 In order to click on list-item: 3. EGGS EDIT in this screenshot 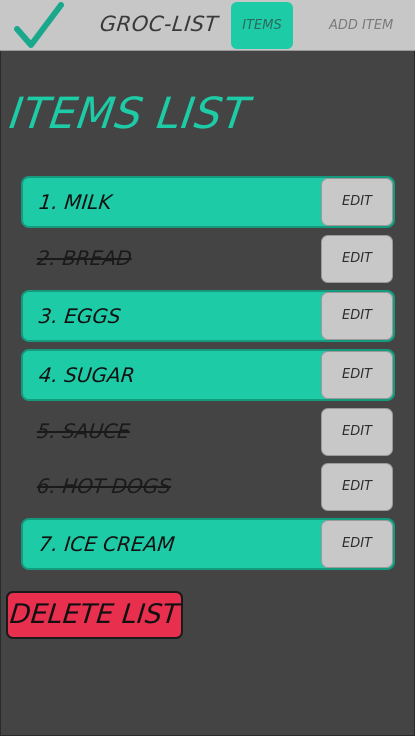, I will do `click(208, 316)`.